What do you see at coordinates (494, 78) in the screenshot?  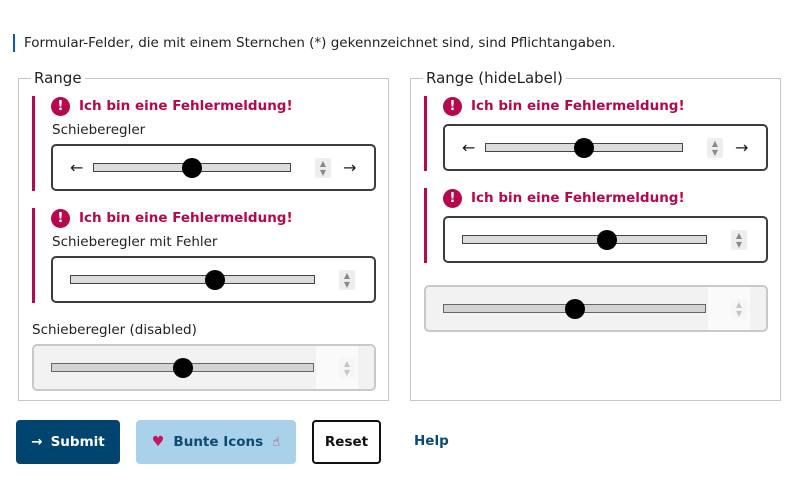 I see `fieldset-legend: Range (hideLabel)` at bounding box center [494, 78].